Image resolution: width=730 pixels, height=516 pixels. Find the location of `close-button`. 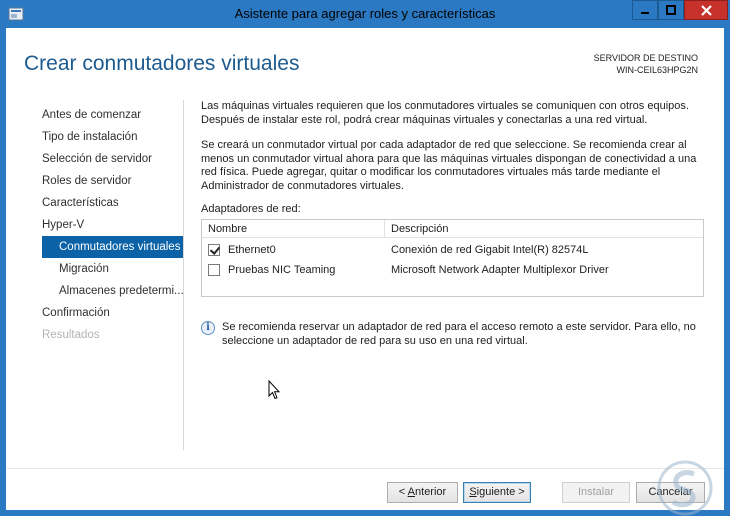

close-button is located at coordinates (706, 10).